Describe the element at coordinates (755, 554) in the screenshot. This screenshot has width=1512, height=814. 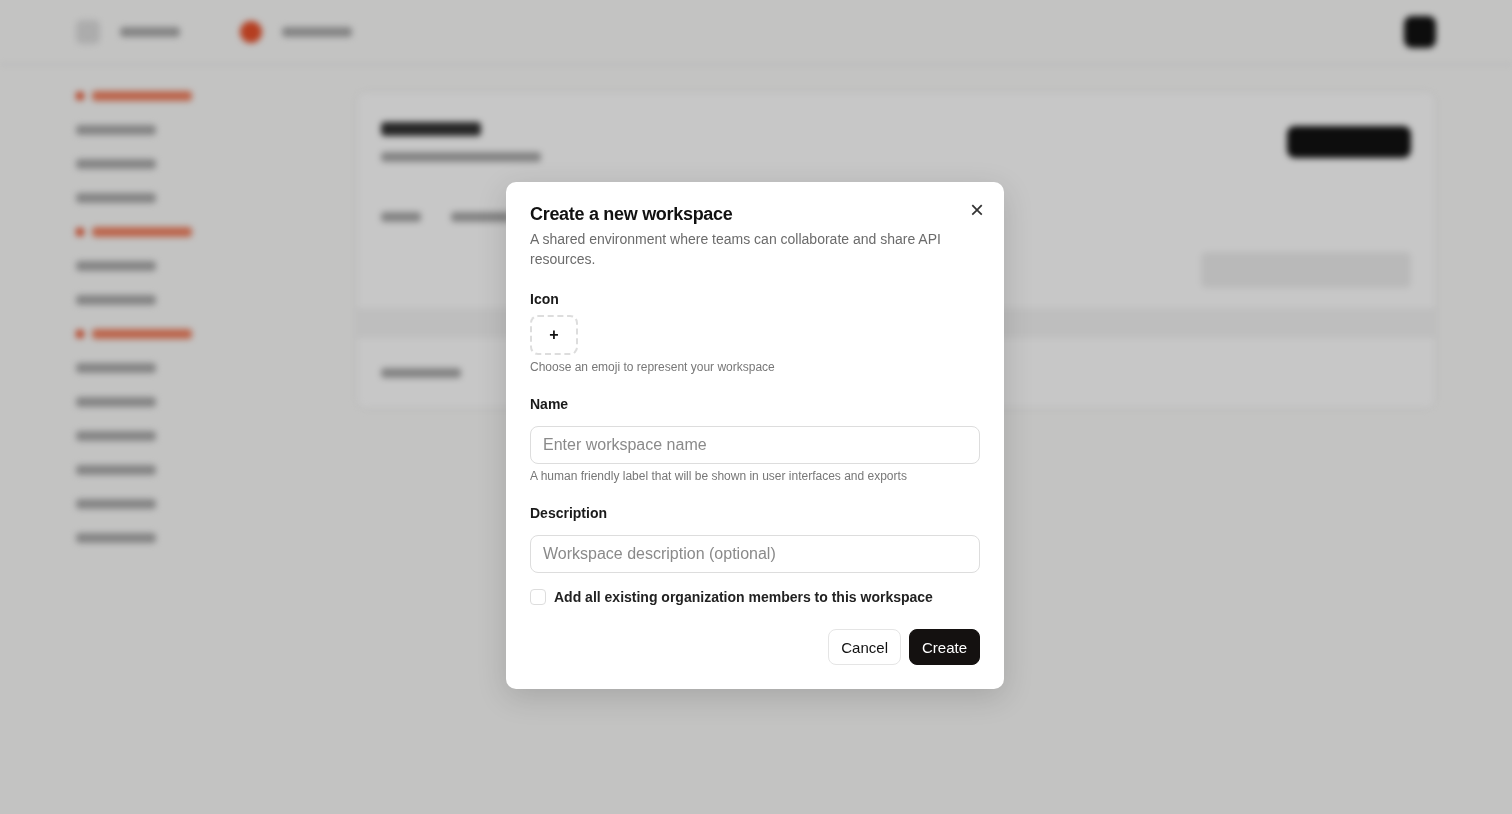
I see `description-input-field: Workspace description (optional)` at that location.